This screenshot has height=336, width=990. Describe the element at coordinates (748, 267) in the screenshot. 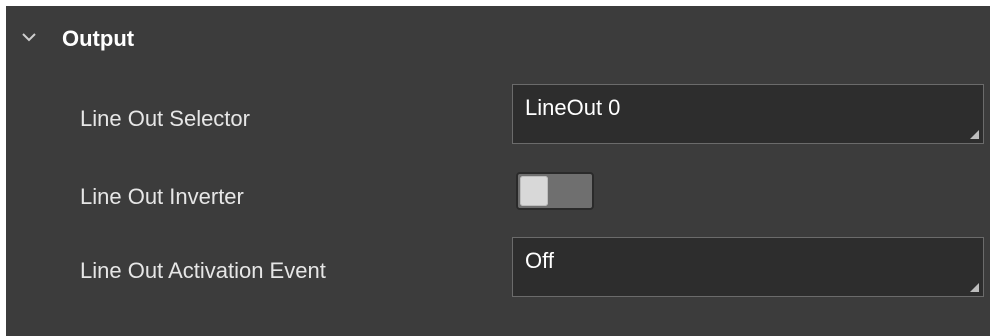

I see `line-out-activation-event-dropdown: Off` at that location.